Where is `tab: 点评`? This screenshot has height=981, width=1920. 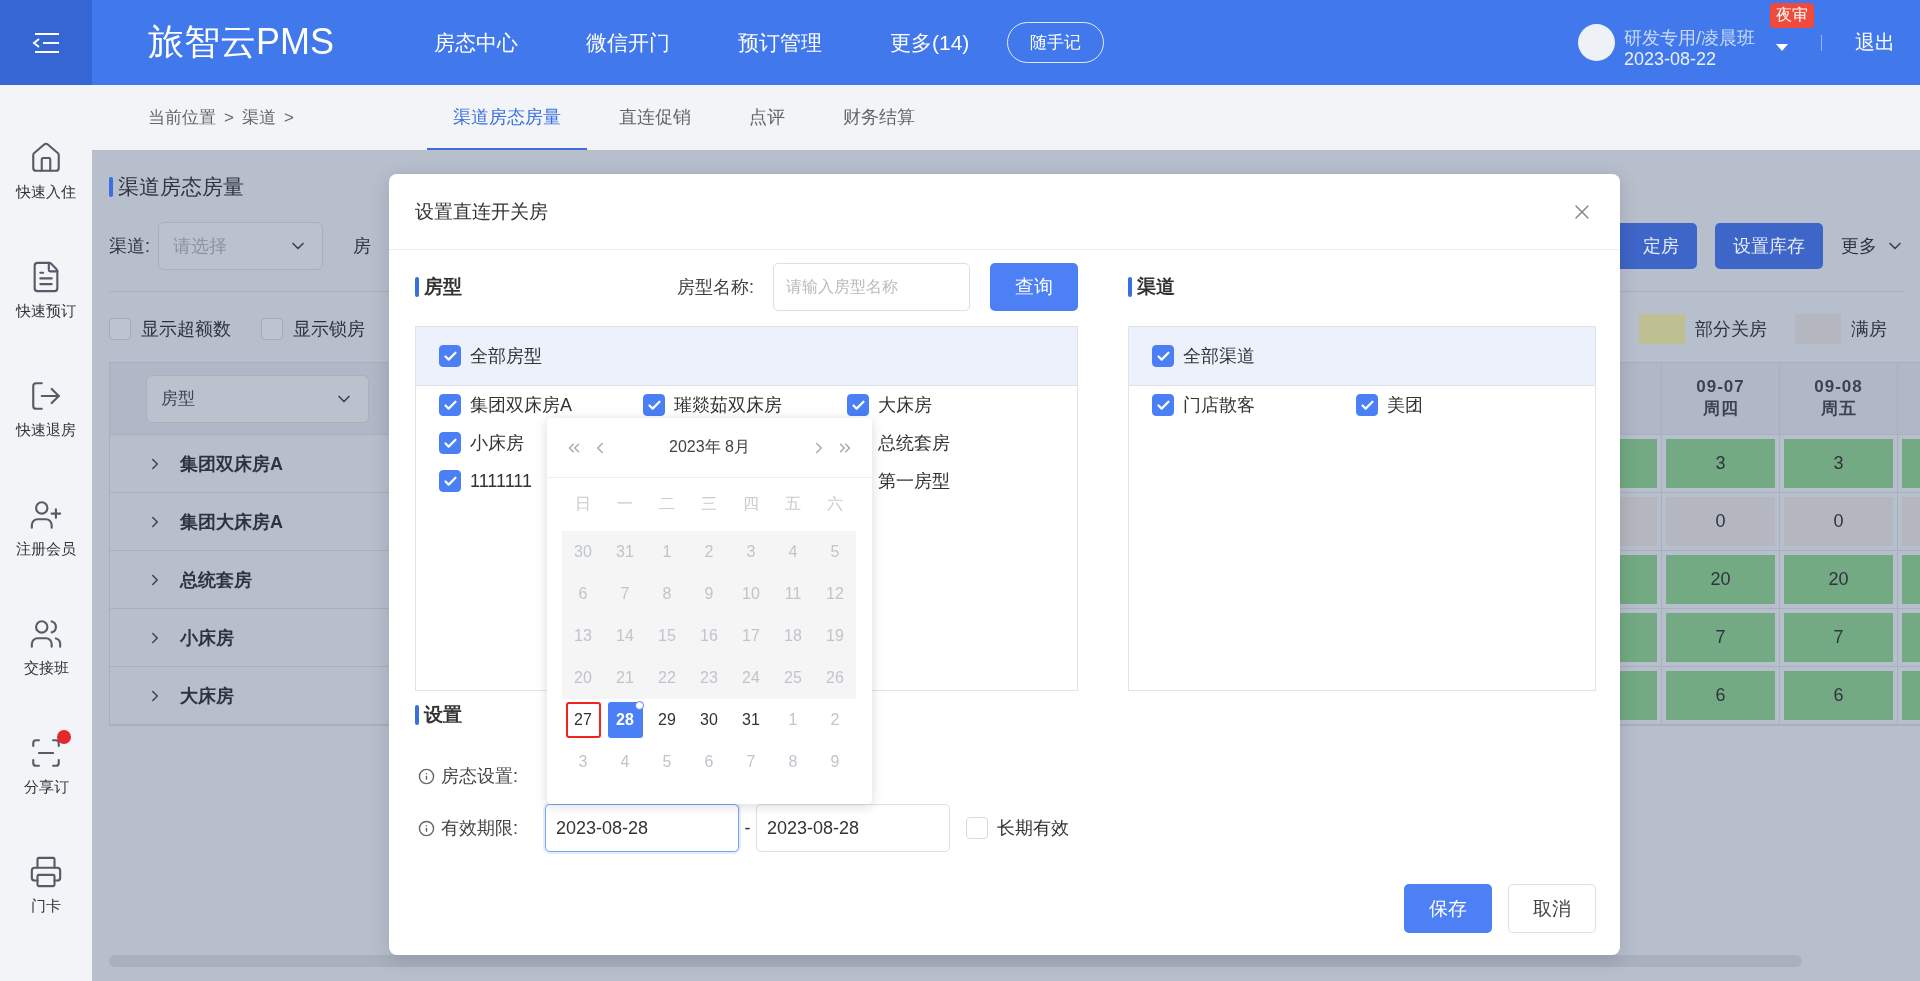
tab: 点评 is located at coordinates (767, 117).